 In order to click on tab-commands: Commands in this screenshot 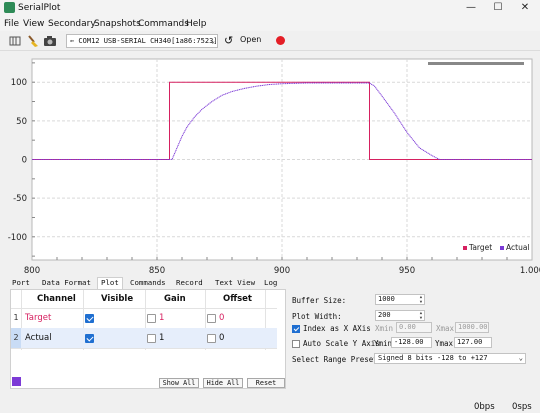, I will do `click(148, 282)`.